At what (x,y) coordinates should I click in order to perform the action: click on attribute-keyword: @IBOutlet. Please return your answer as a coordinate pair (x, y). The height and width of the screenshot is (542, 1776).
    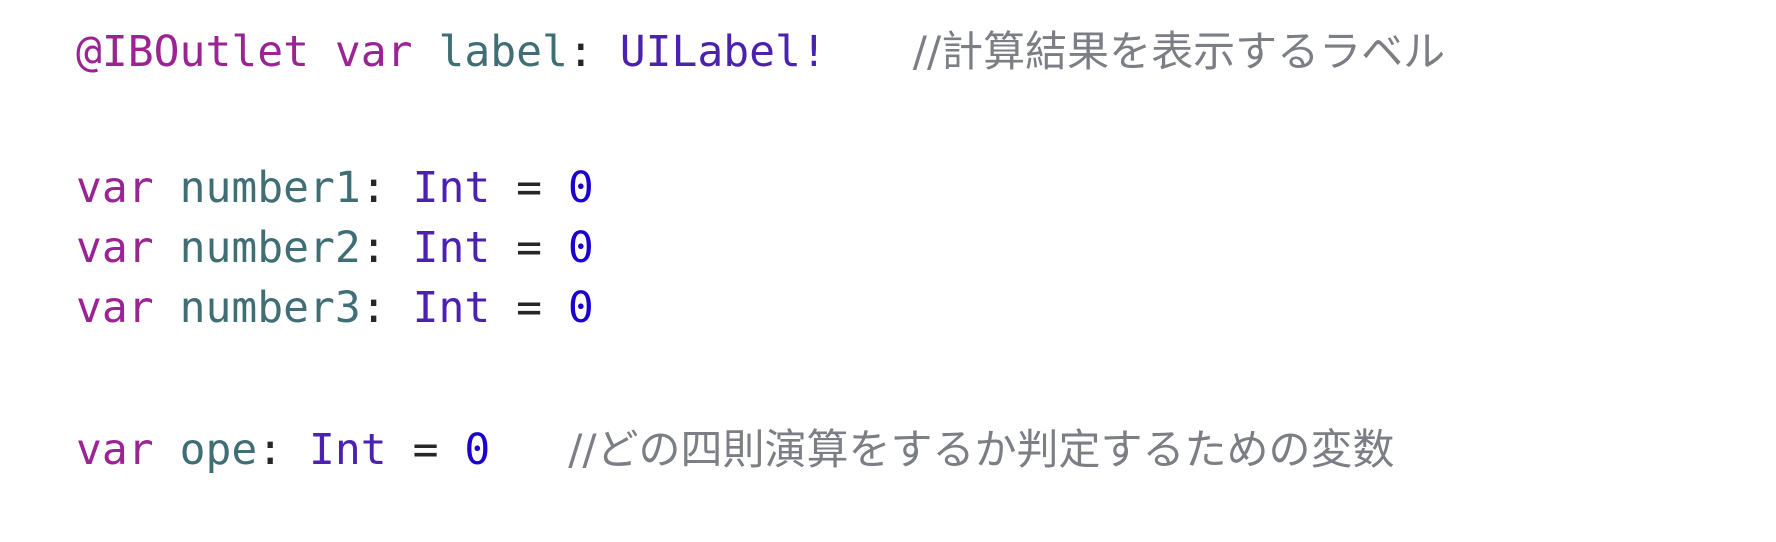
    Looking at the image, I should click on (192, 52).